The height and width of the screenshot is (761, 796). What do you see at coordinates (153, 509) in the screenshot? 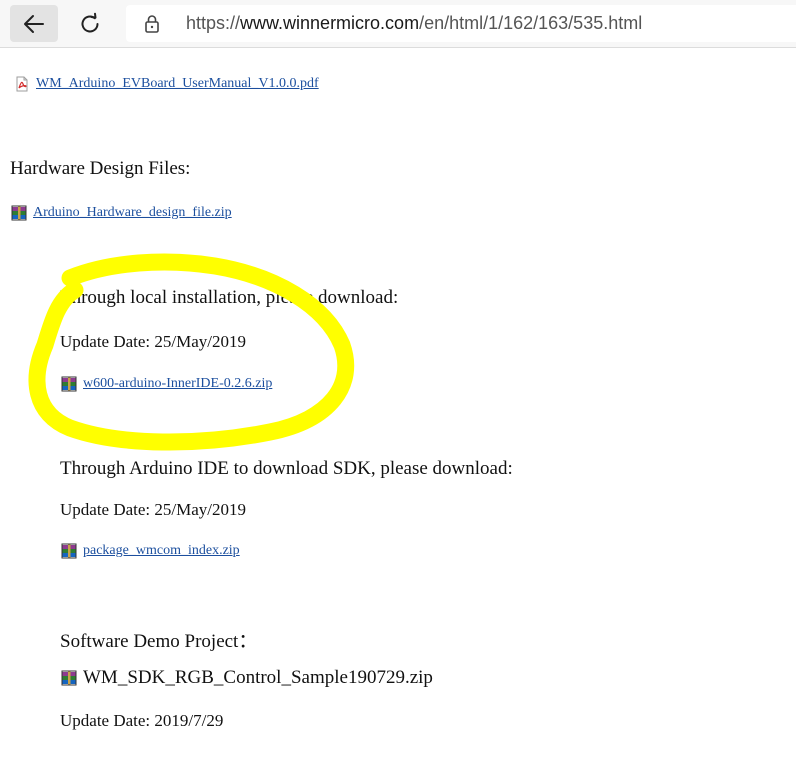
I see `ide-update-date: Update Date: 25/May/2019` at bounding box center [153, 509].